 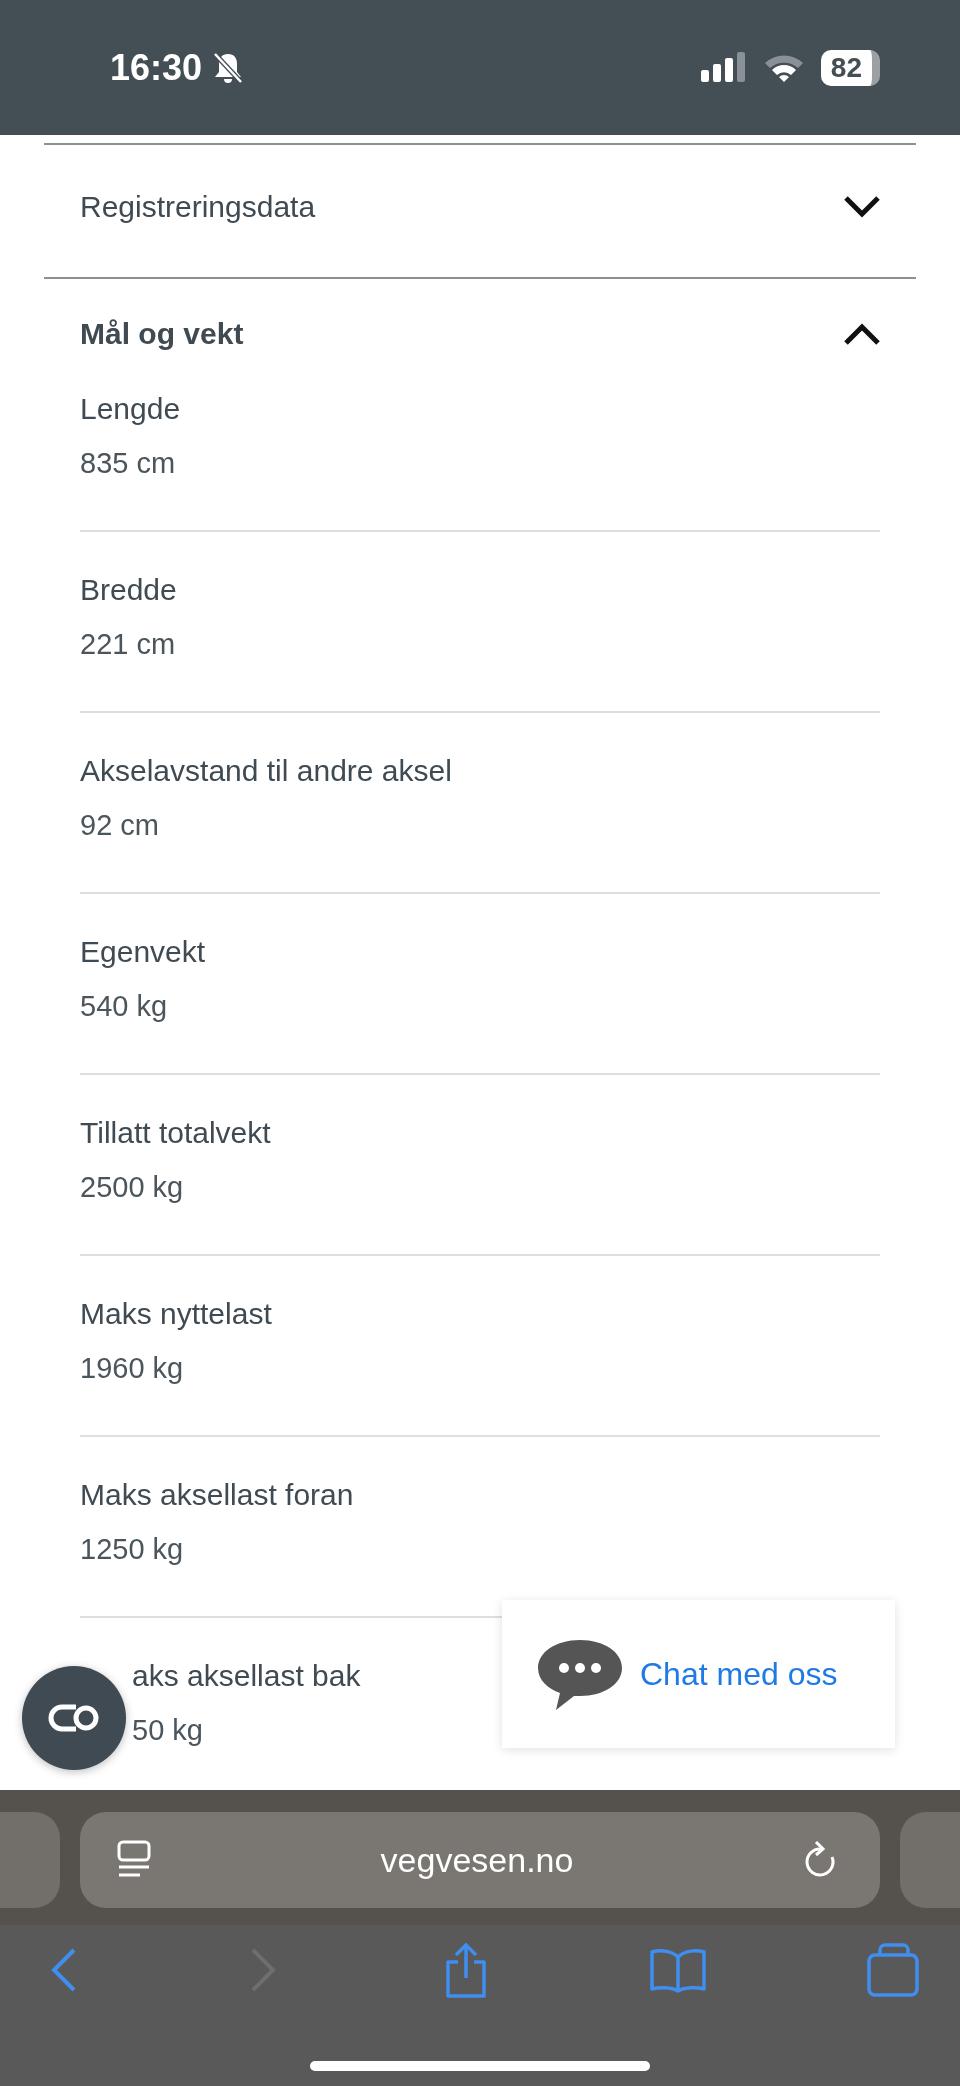 I want to click on chat-link: Chat med oss, so click(x=739, y=1674).